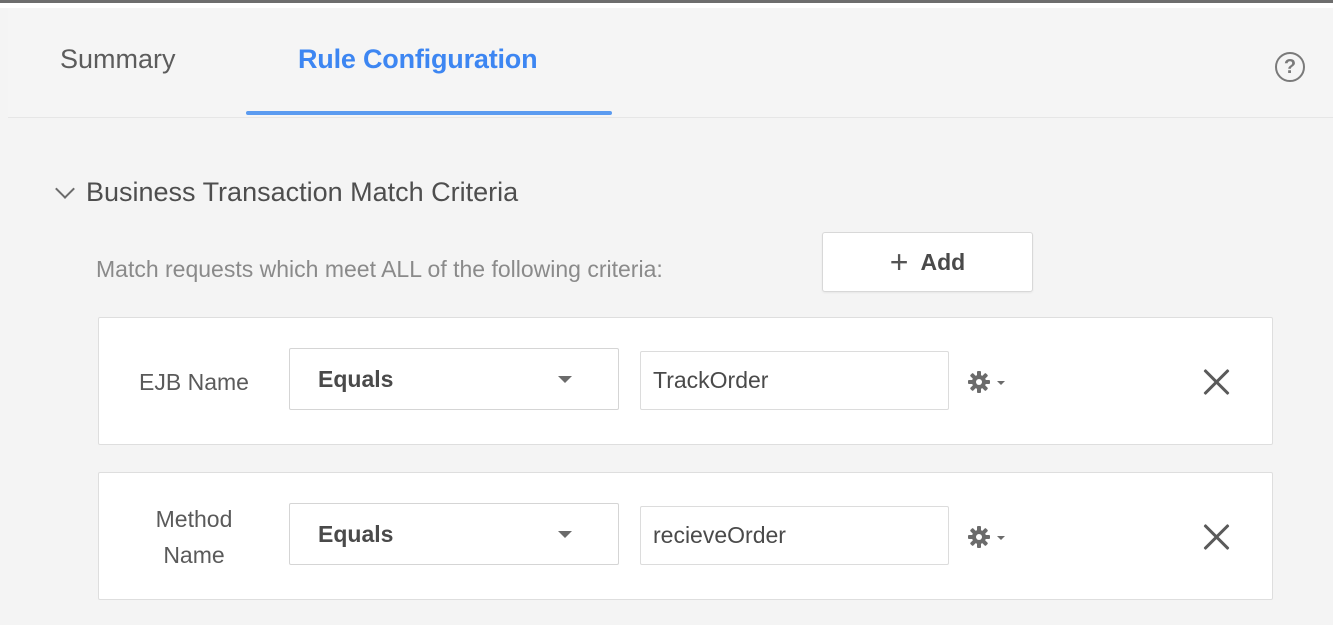 Image resolution: width=1333 pixels, height=625 pixels. What do you see at coordinates (899, 262) in the screenshot?
I see `plus-icon: +` at bounding box center [899, 262].